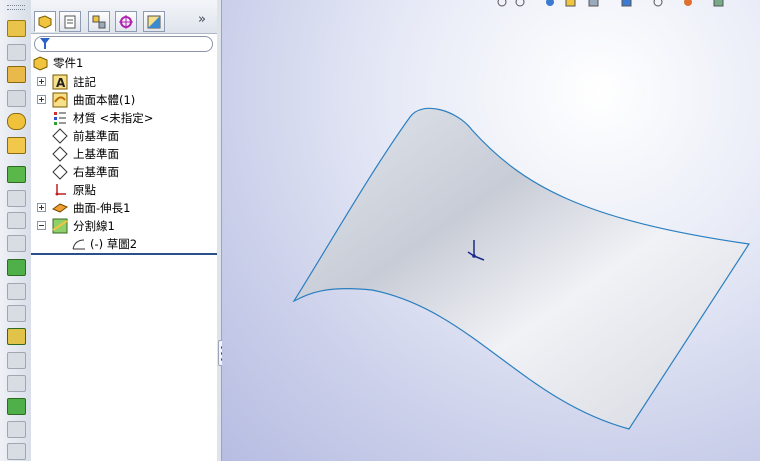 Image resolution: width=760 pixels, height=461 pixels. I want to click on expand-panel-chevron: », so click(202, 19).